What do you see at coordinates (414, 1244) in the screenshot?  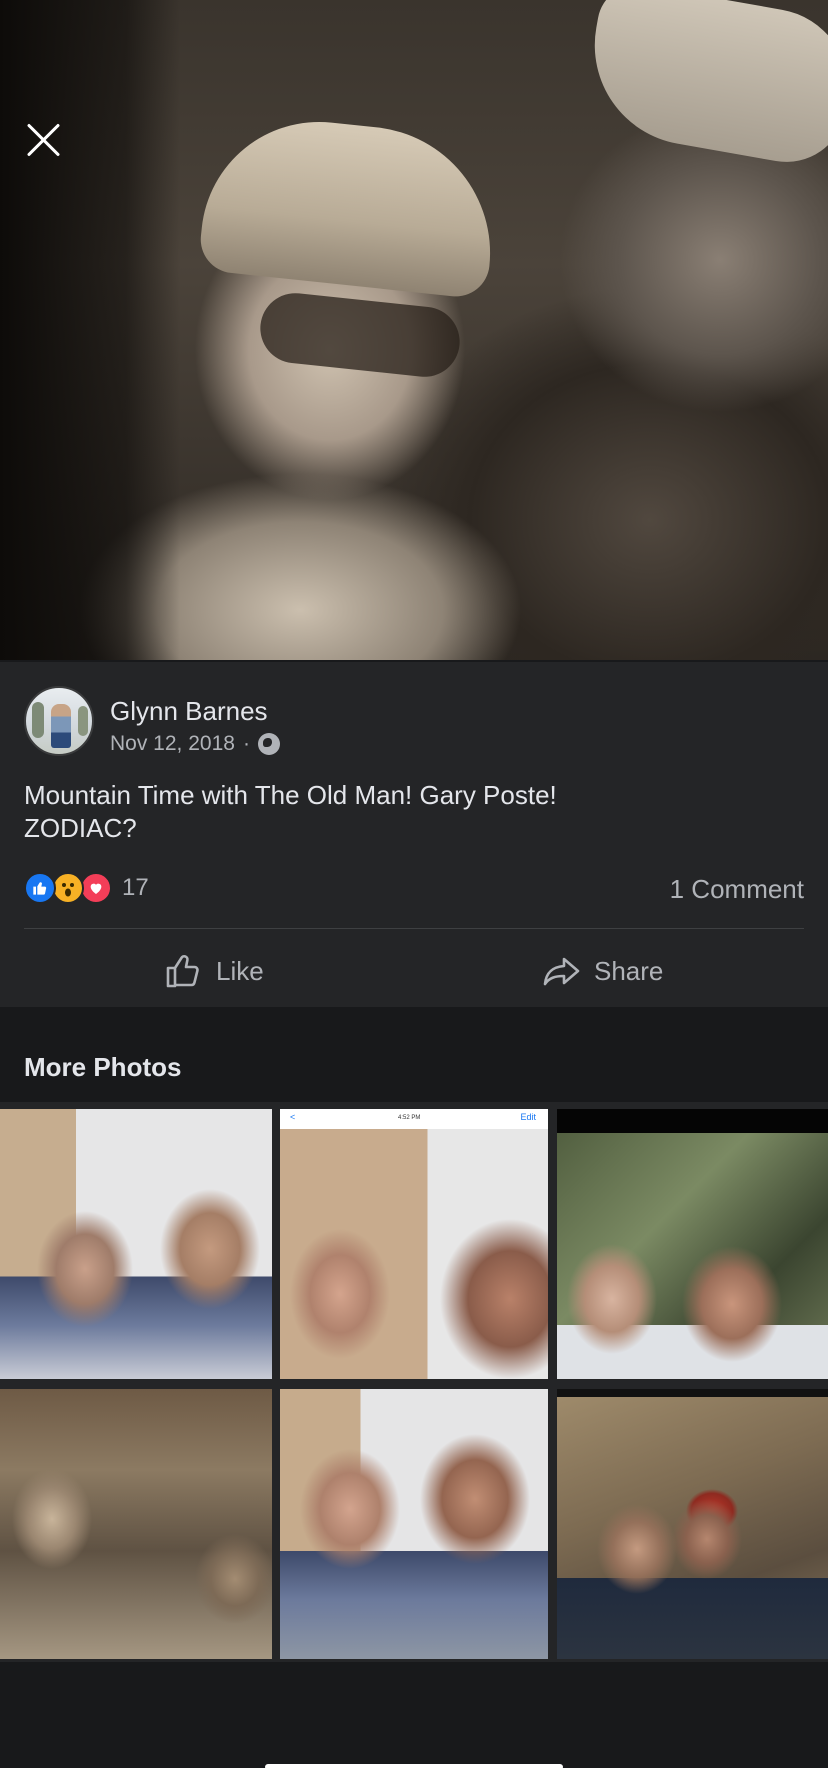 I see `photo-thumbnail: < 4:52 PM Edit` at bounding box center [414, 1244].